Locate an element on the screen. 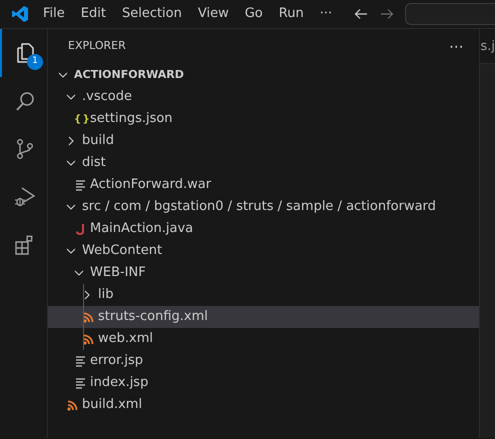 This screenshot has height=439, width=495. more-actions-button: ··· is located at coordinates (456, 46).